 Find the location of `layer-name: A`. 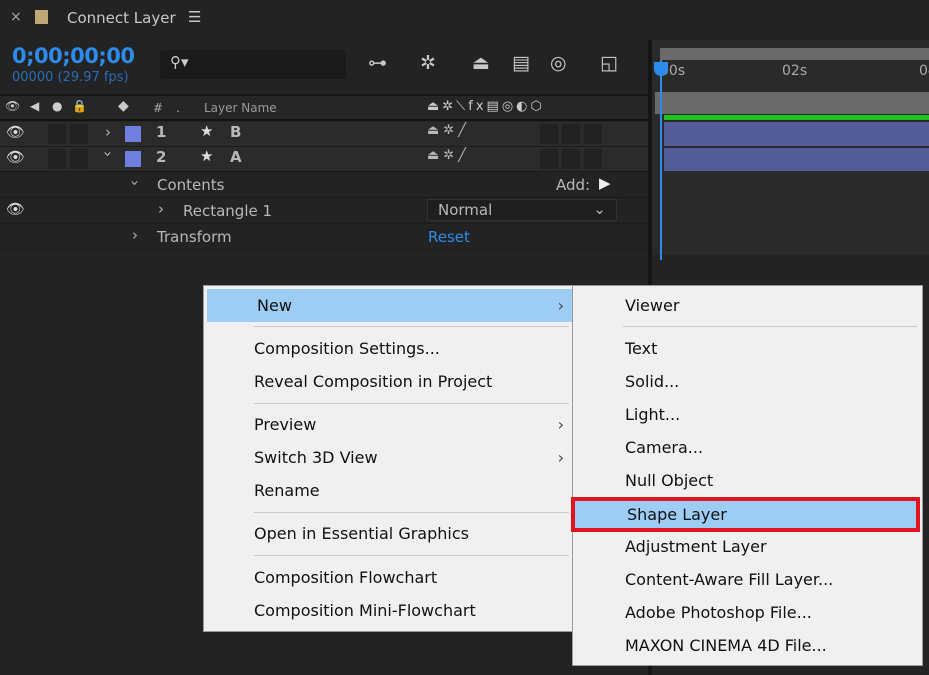

layer-name: A is located at coordinates (236, 157).